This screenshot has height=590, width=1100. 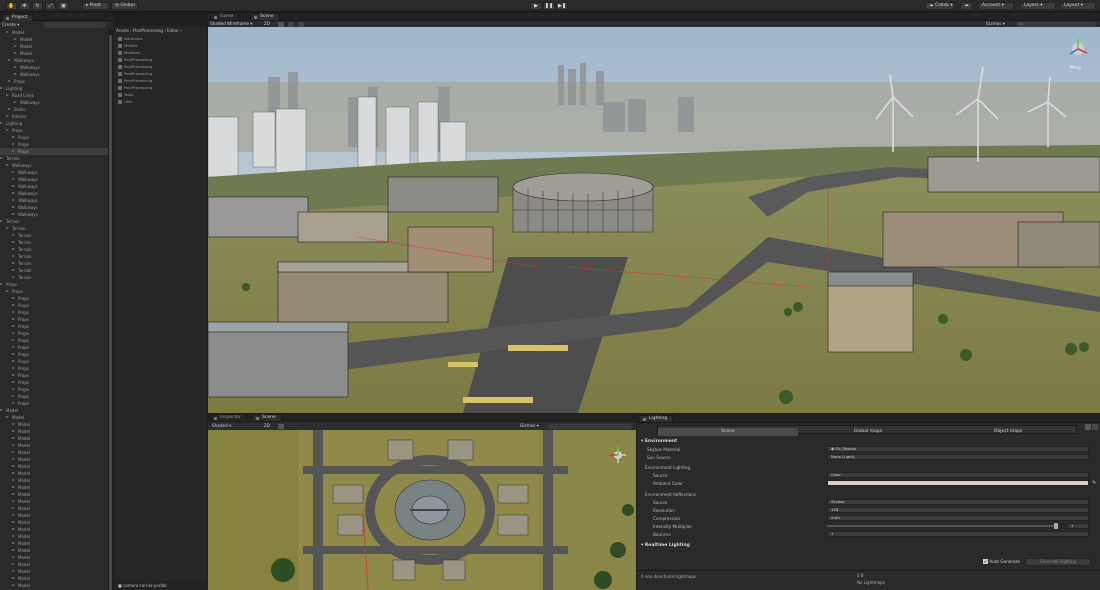 What do you see at coordinates (1001, 561) in the screenshot?
I see `auto-generate-toggle: ✔ Auto Generate` at bounding box center [1001, 561].